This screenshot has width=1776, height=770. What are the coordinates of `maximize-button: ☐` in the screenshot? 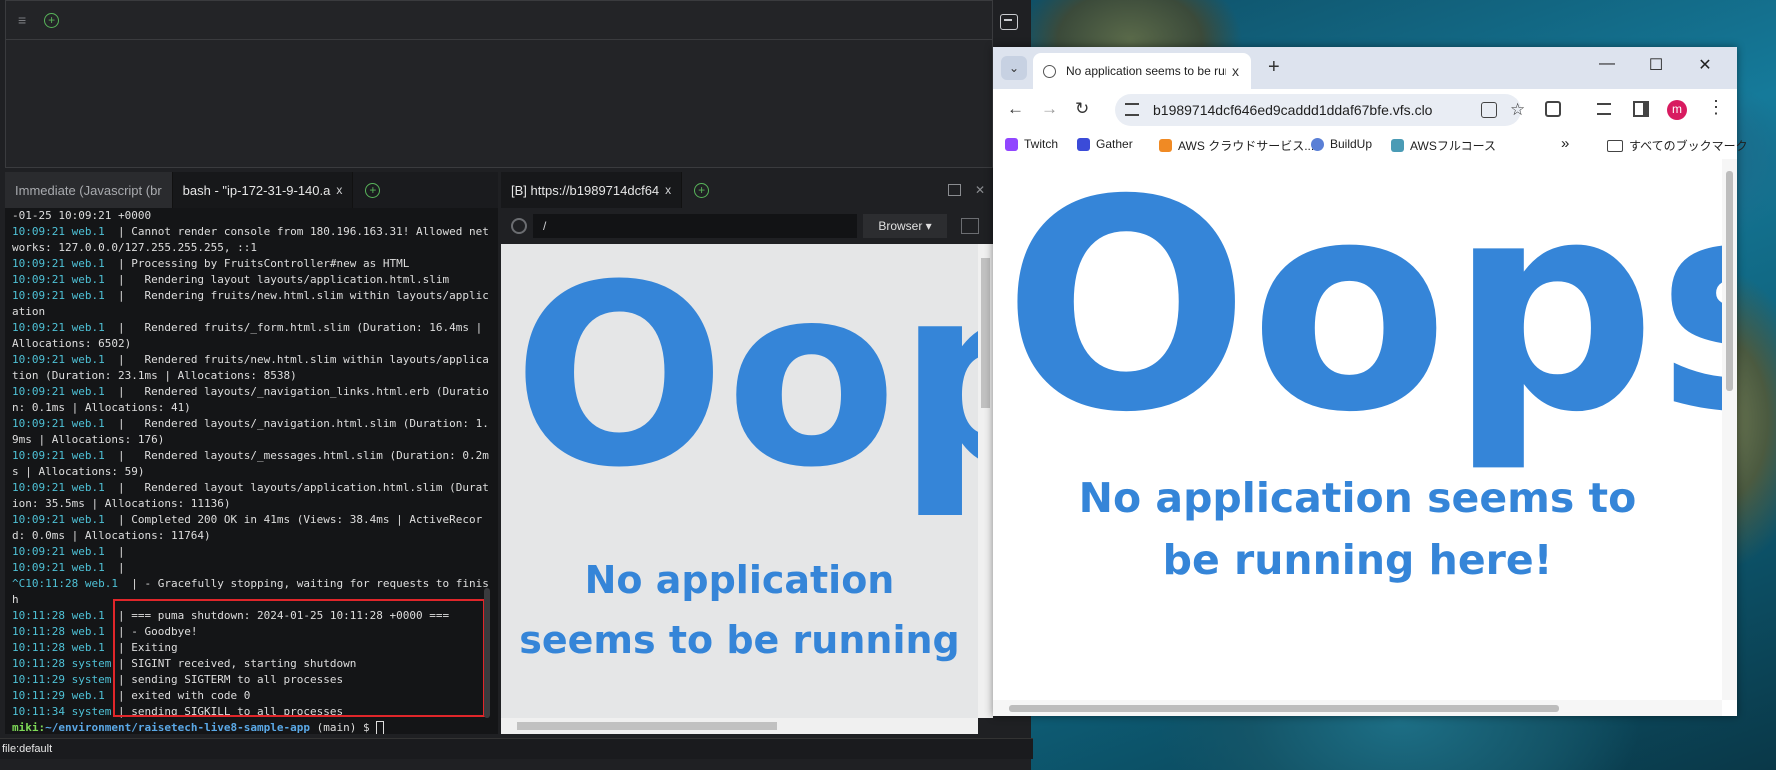 It's located at (1656, 65).